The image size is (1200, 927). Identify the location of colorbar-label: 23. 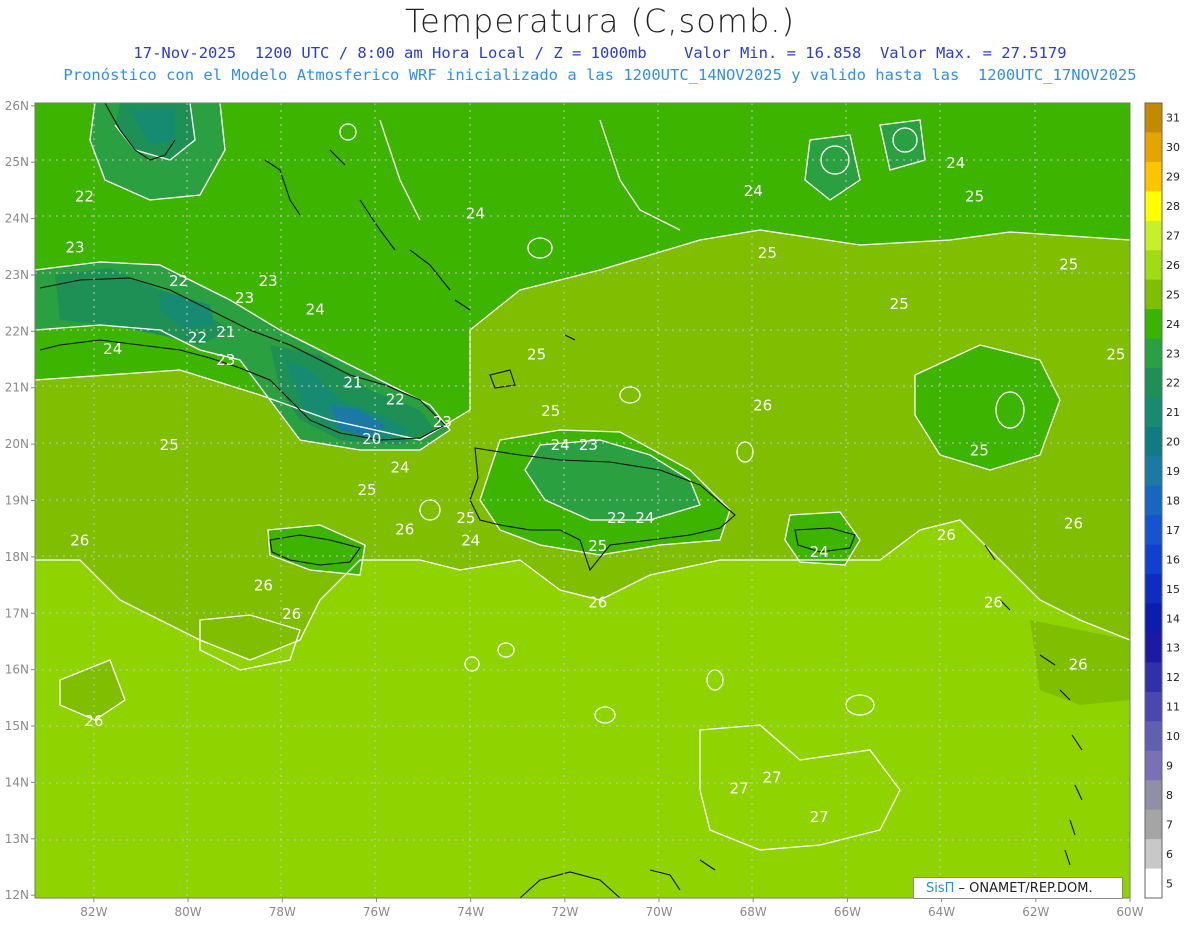
(1173, 353).